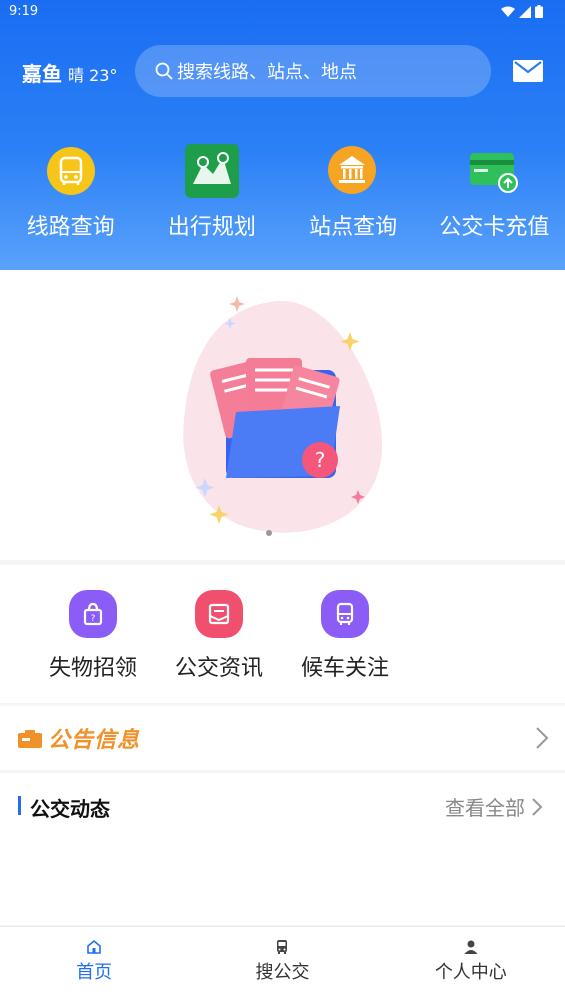  What do you see at coordinates (345, 646) in the screenshot?
I see `feature-bus-watch: 候车关注` at bounding box center [345, 646].